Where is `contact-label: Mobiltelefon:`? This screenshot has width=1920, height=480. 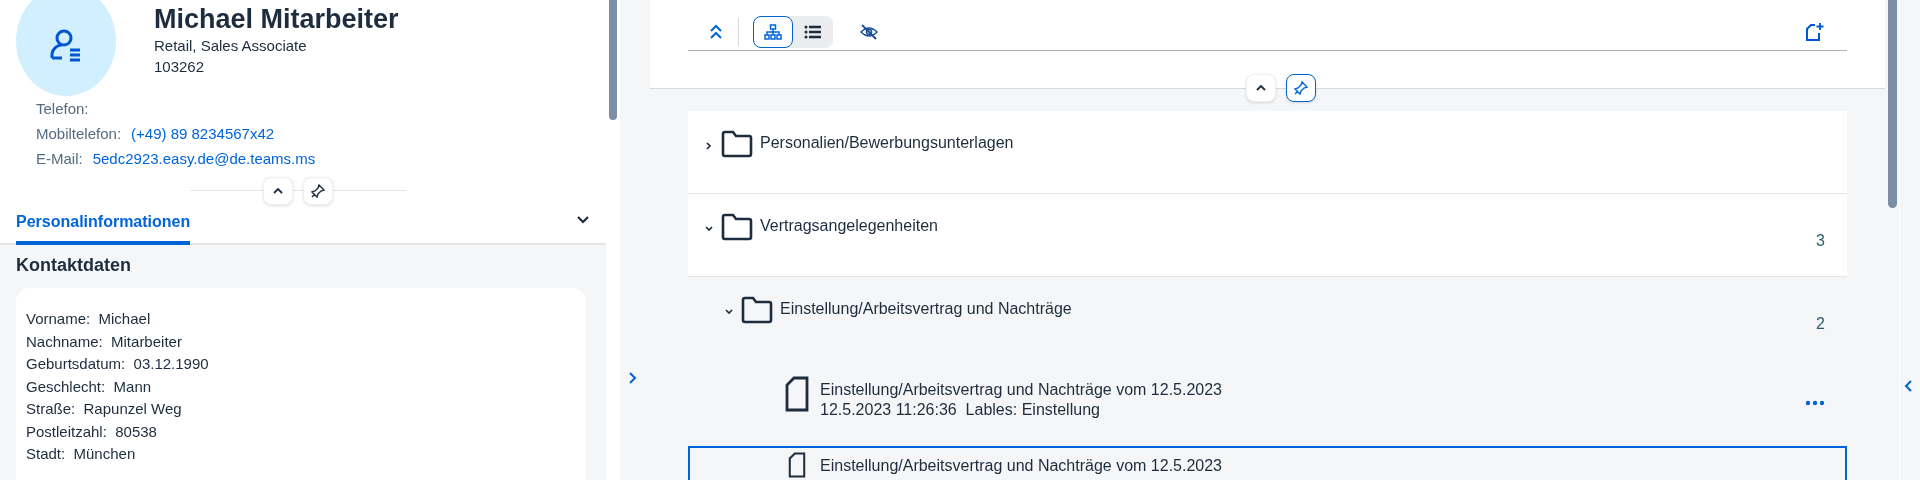
contact-label: Mobiltelefon: is located at coordinates (79, 134).